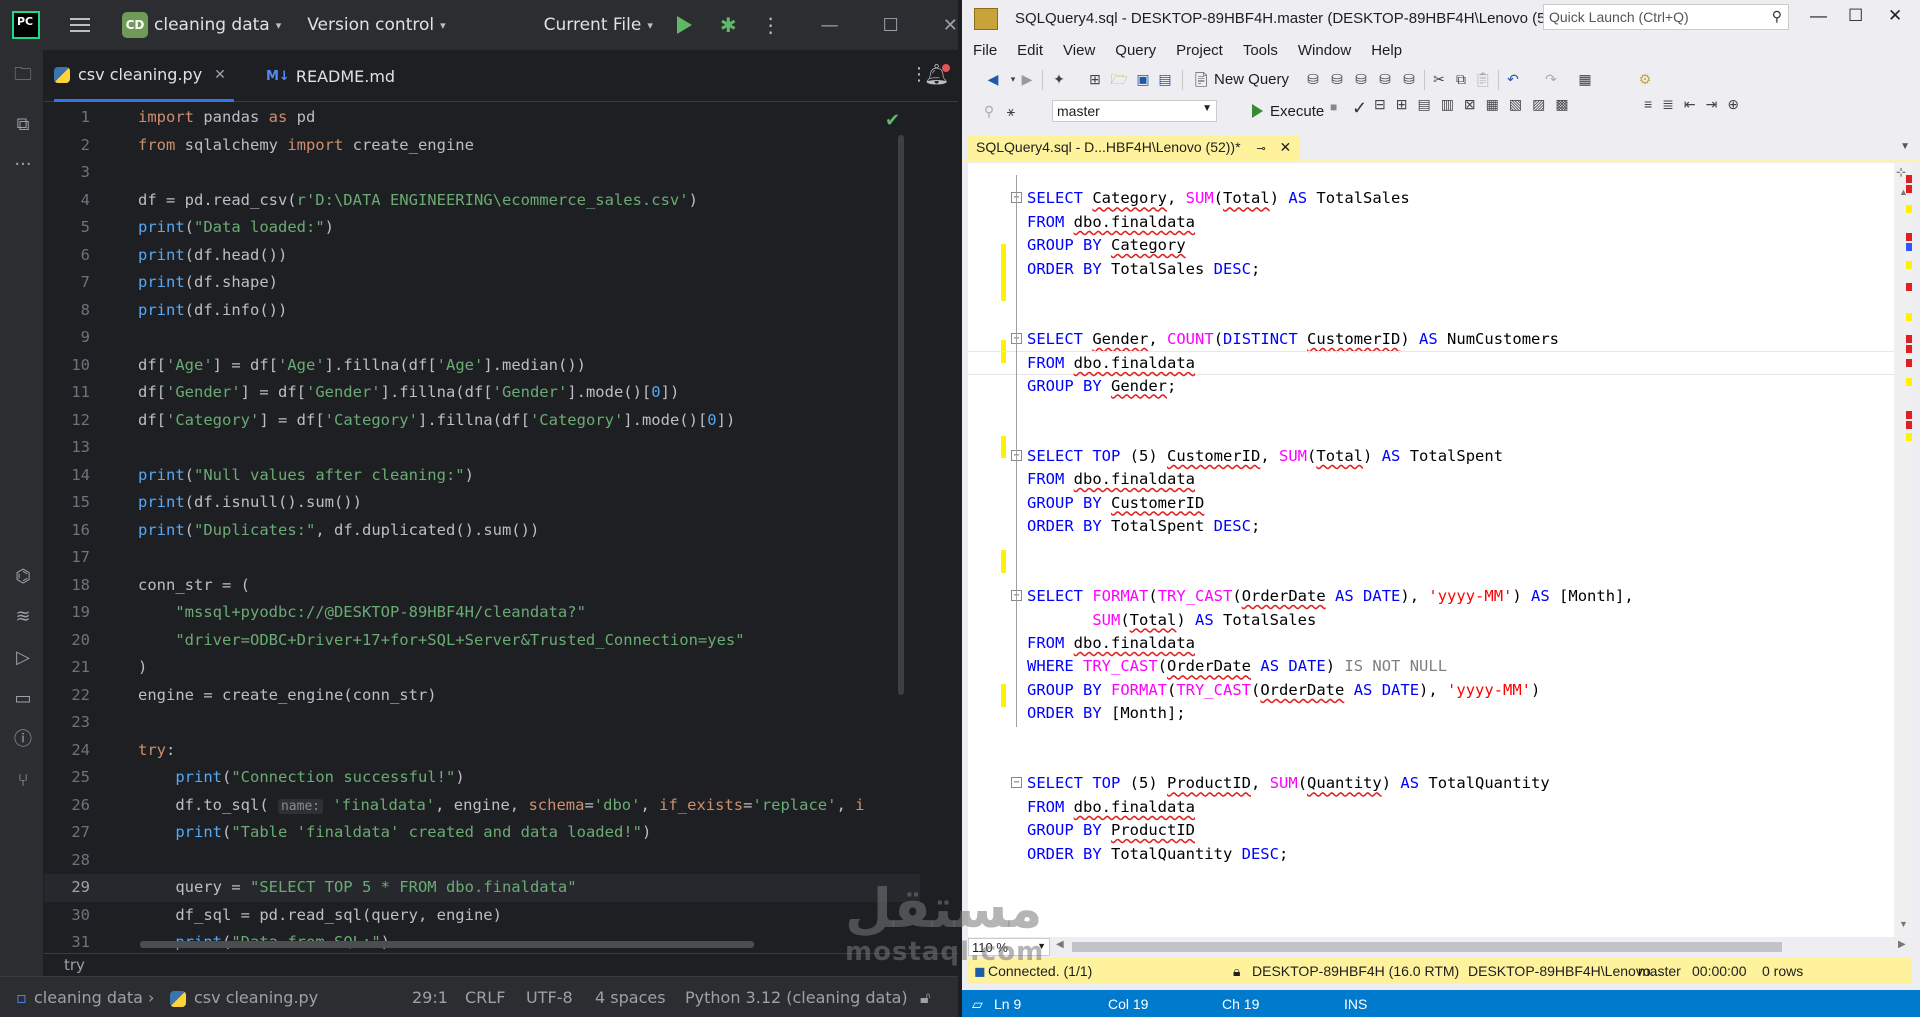 The height and width of the screenshot is (1017, 1920). I want to click on code-line: 1 import pandas as pd, so click(482, 118).